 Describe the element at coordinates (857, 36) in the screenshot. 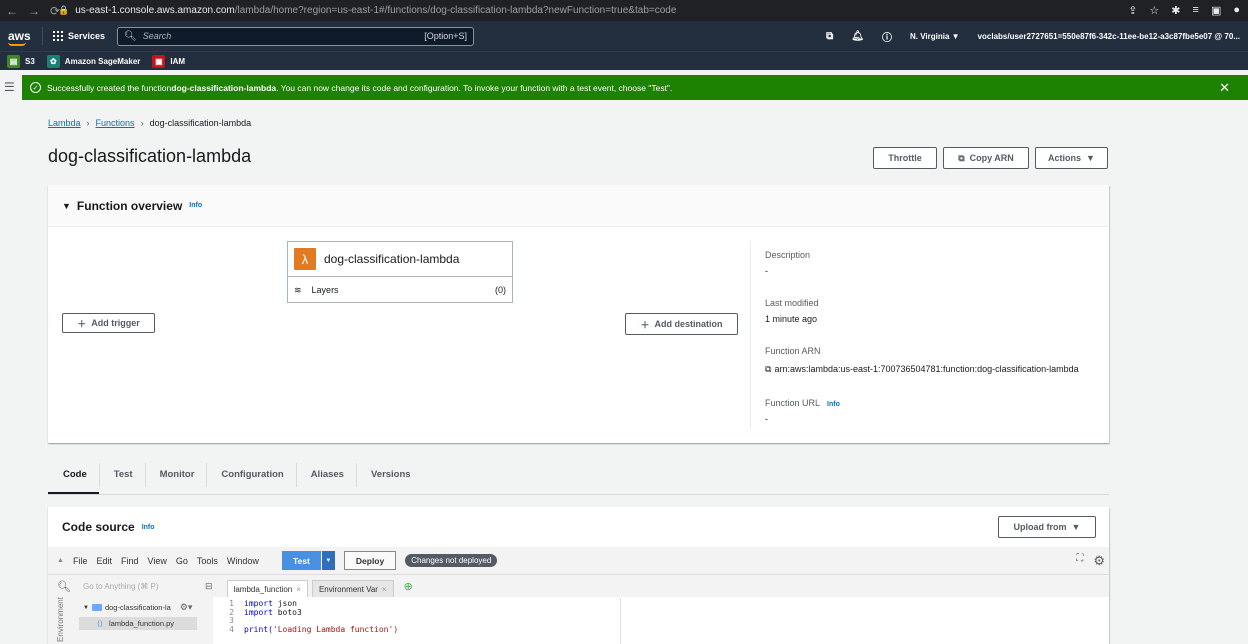

I see `bell-icon: 🔔︎` at that location.